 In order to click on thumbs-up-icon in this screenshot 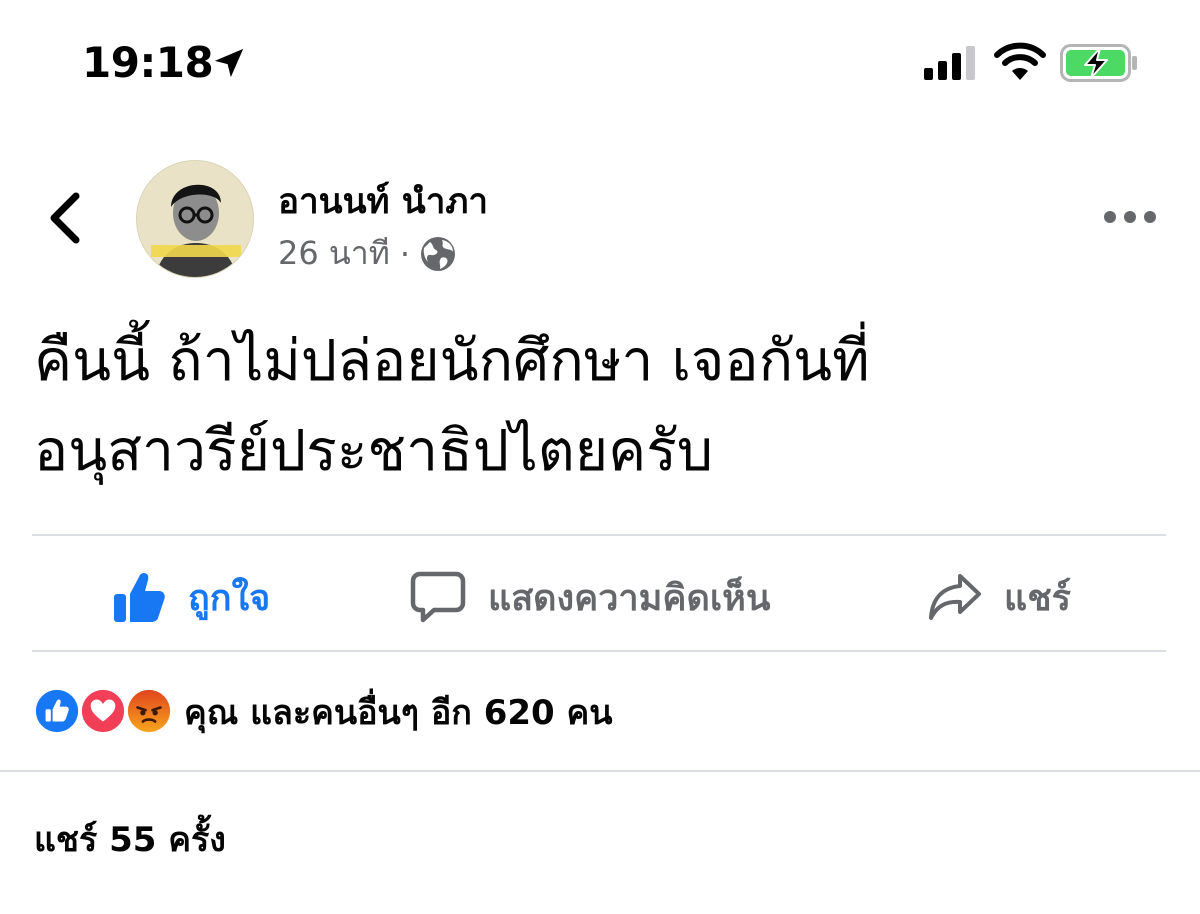, I will do `click(139, 597)`.